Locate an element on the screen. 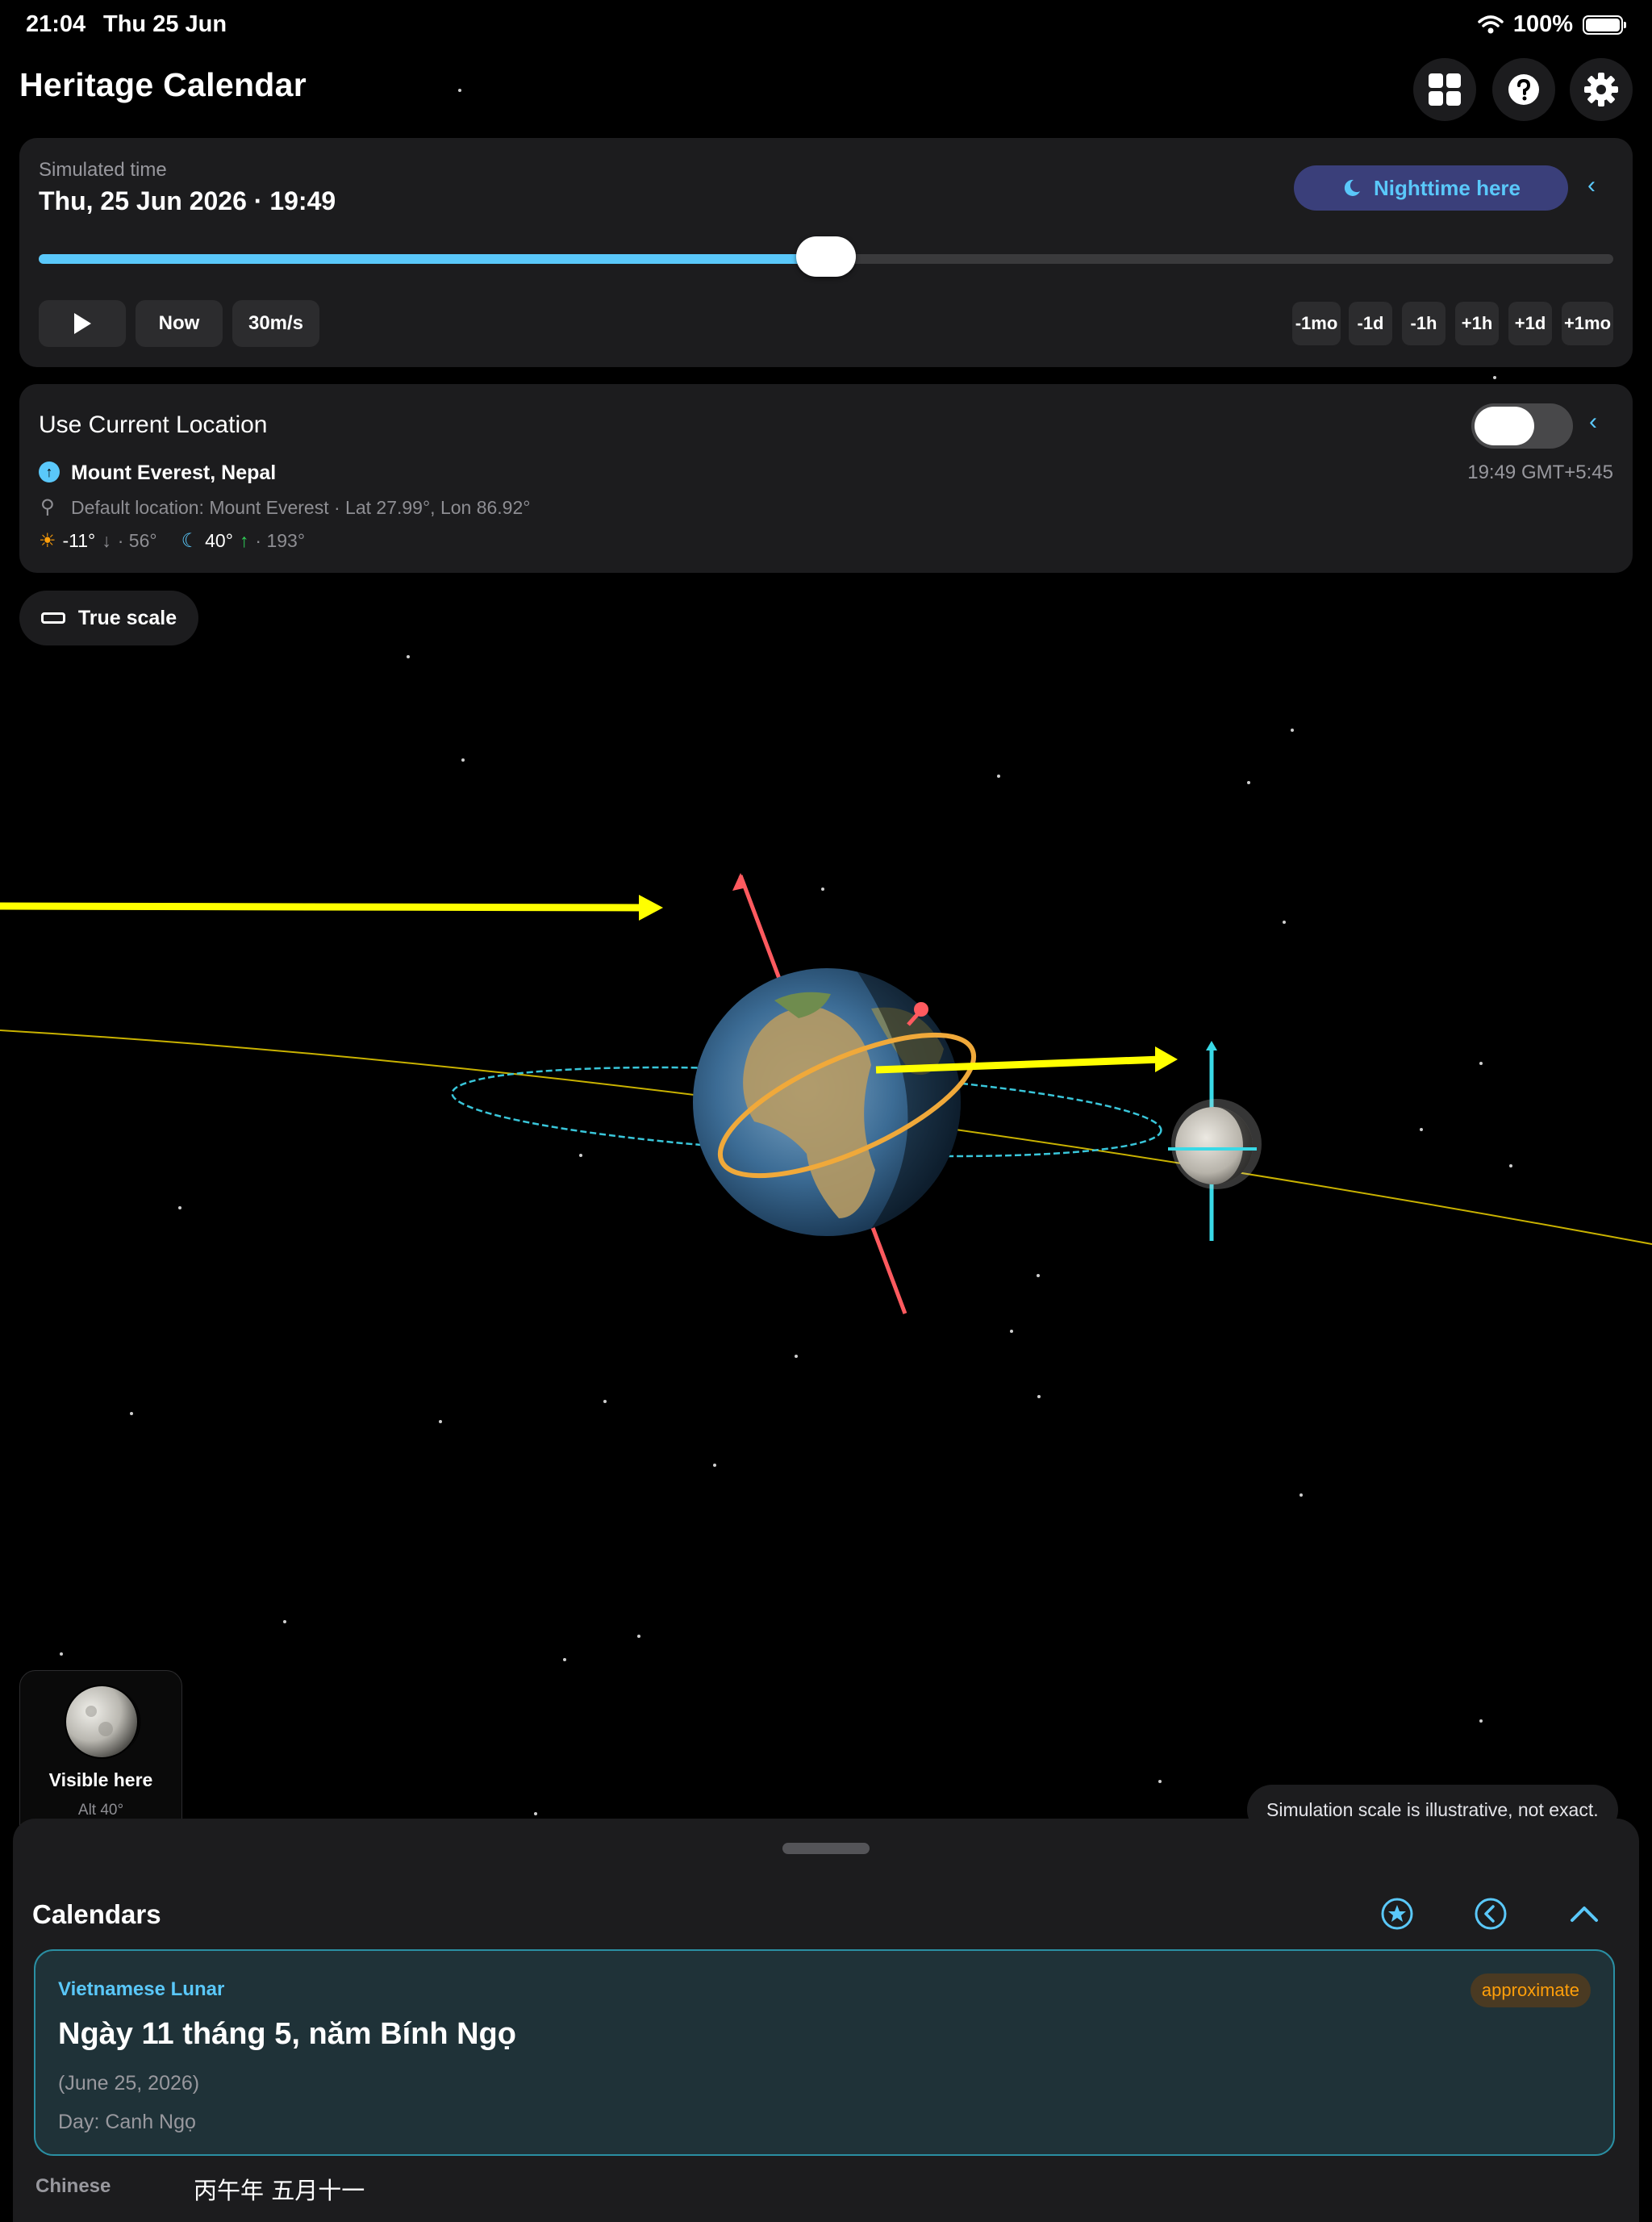  sheet-grabber is located at coordinates (826, 1848).